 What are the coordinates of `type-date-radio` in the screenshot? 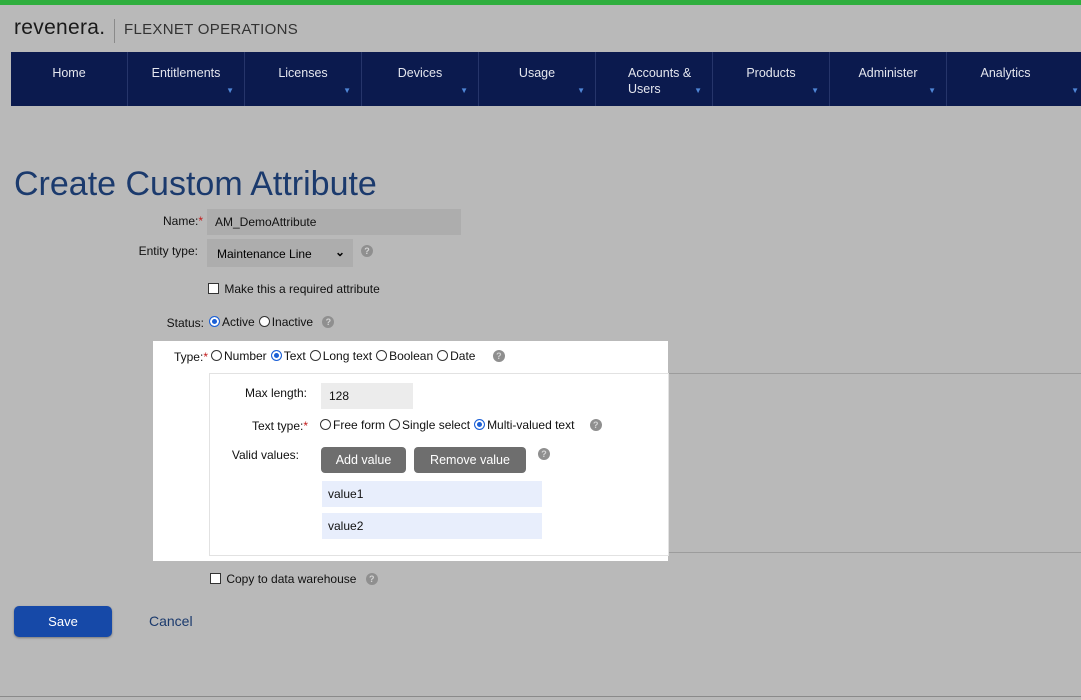 It's located at (443, 356).